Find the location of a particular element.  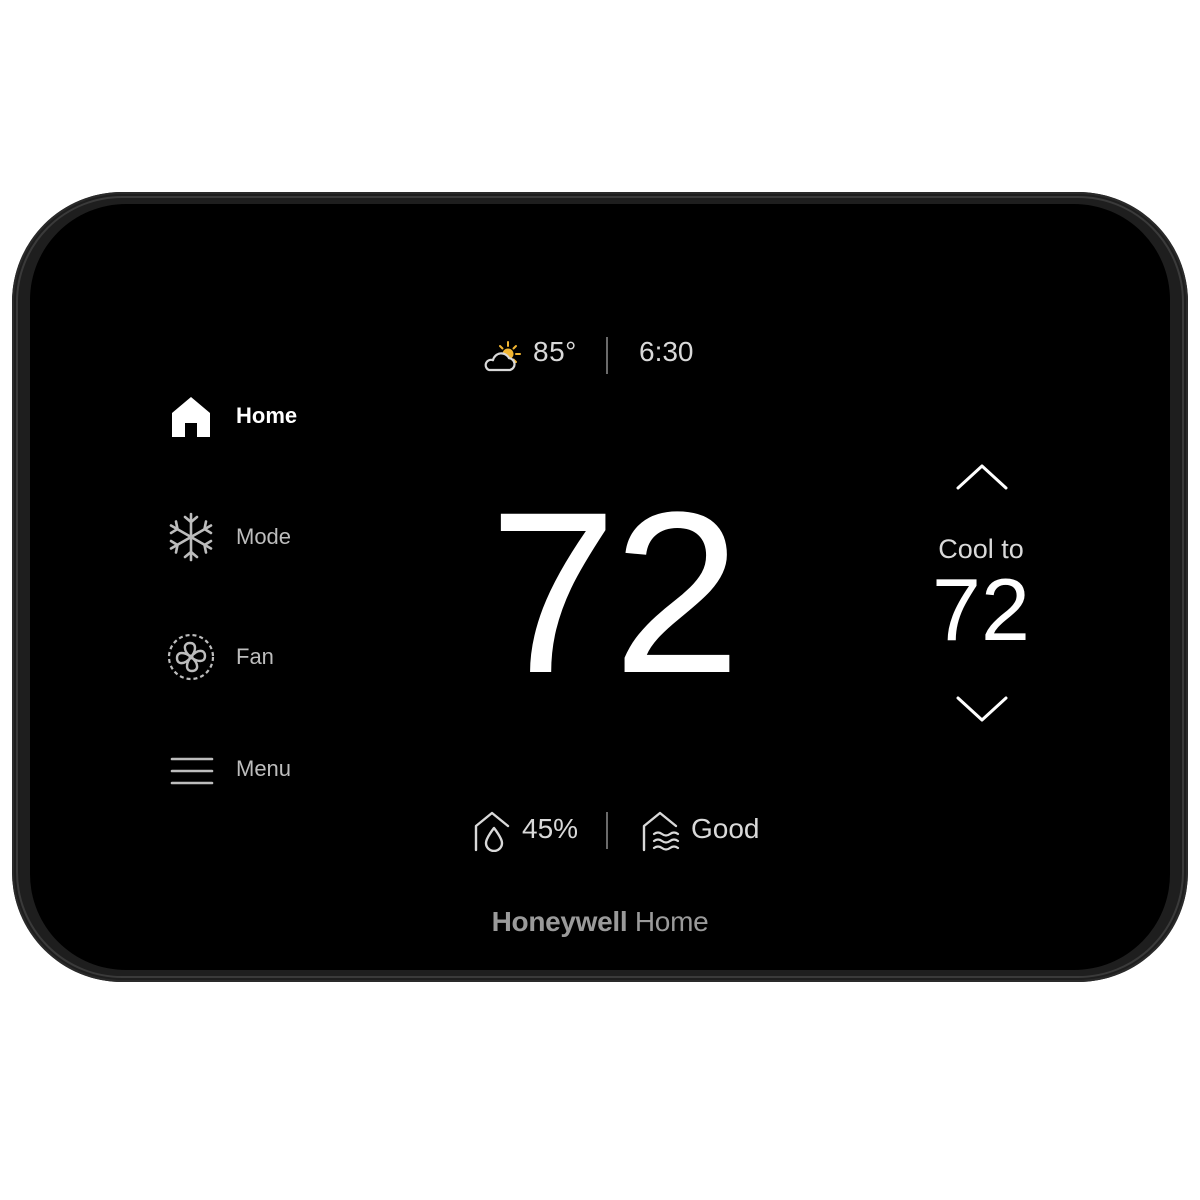

brand-logo: Honeywell Home is located at coordinates (600, 922).